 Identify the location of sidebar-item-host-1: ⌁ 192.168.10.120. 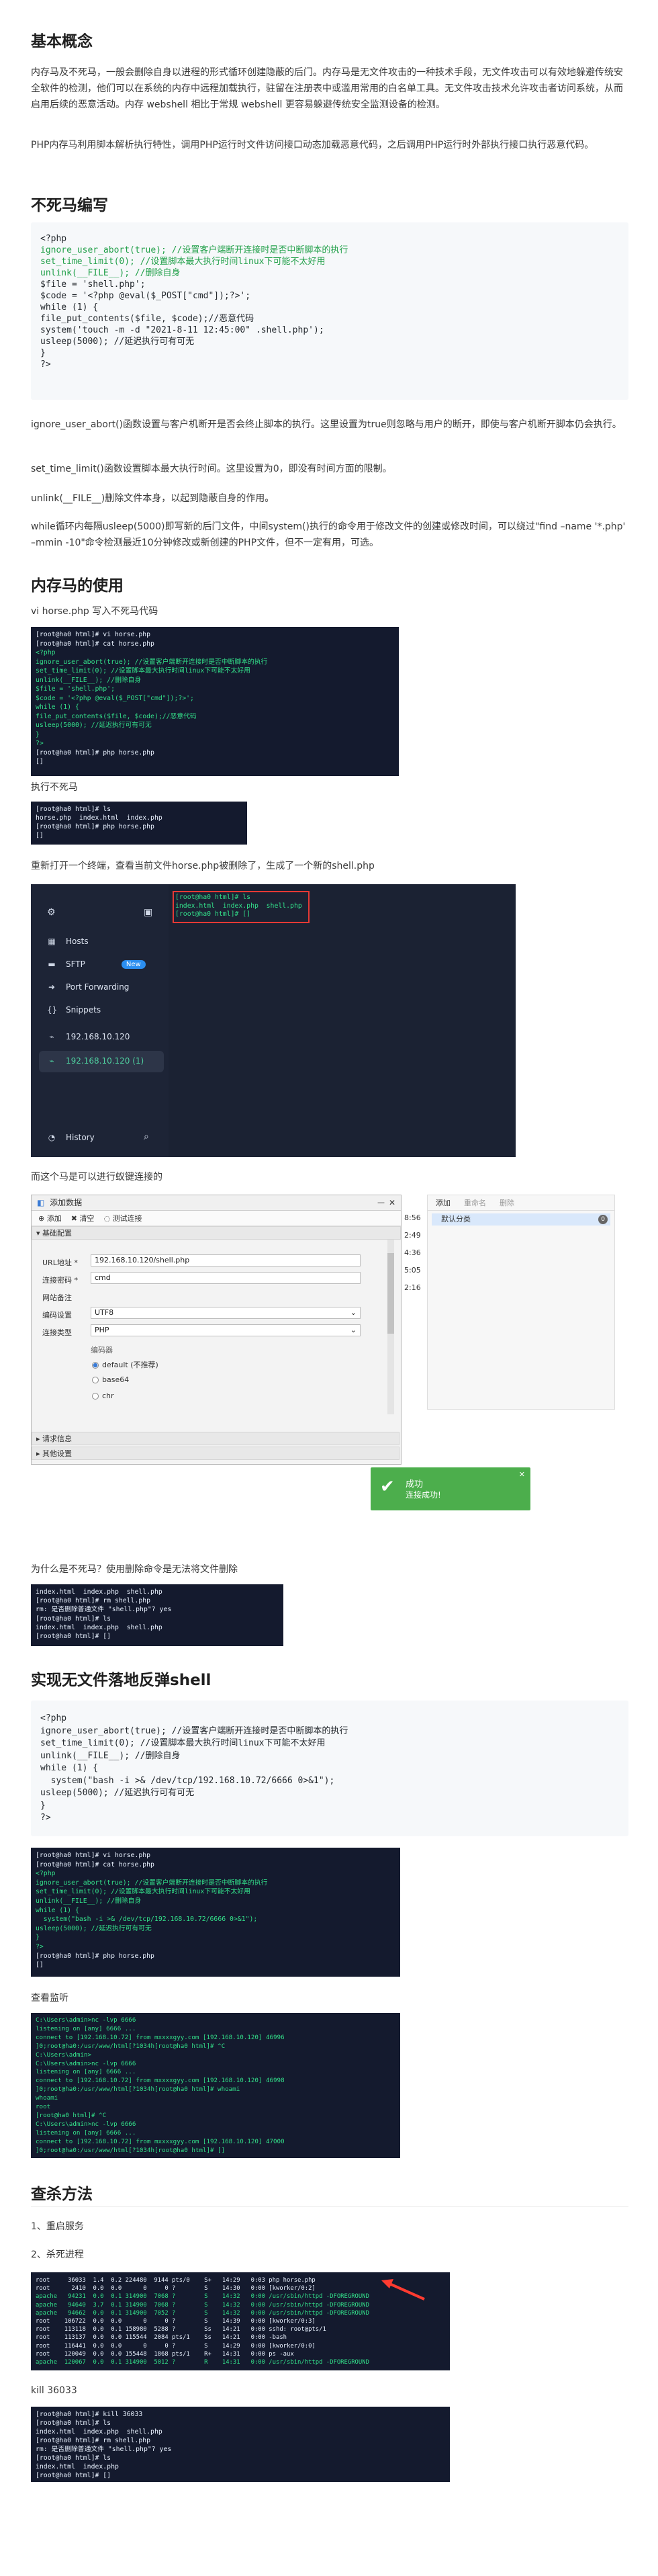
(88, 1036).